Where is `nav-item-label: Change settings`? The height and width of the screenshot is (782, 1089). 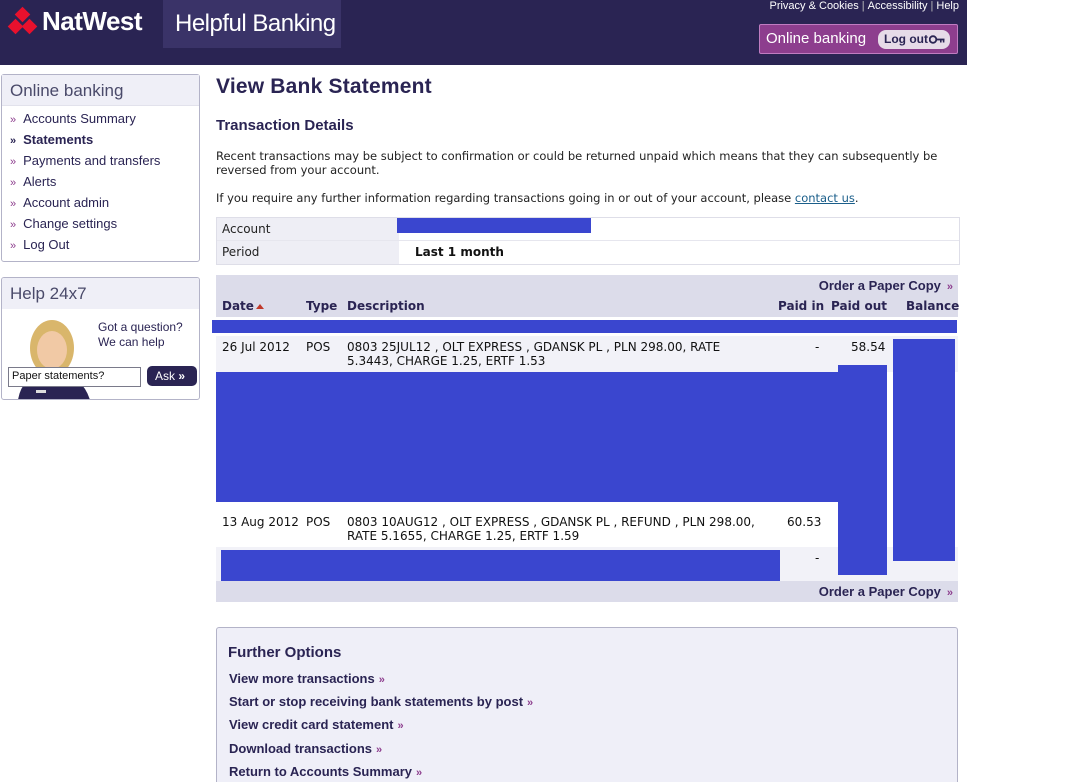 nav-item-label: Change settings is located at coordinates (70, 223).